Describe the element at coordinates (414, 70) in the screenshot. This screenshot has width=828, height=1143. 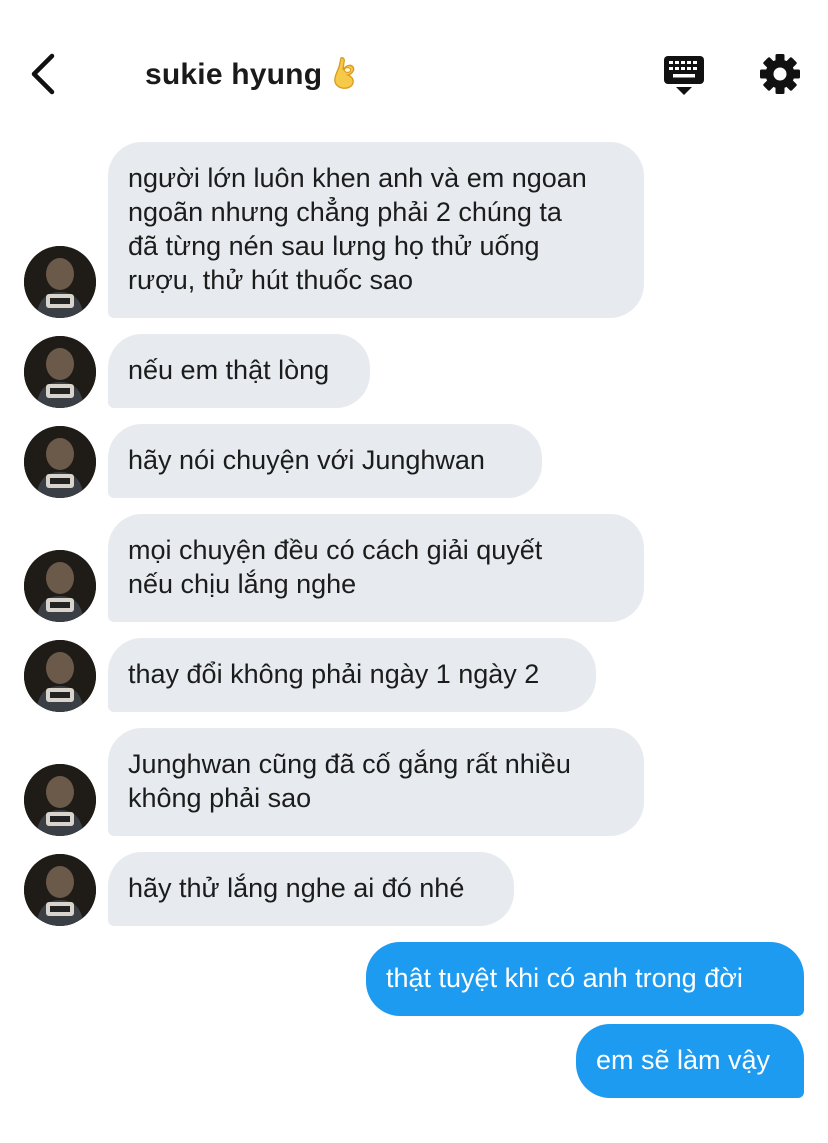
I see `chat-header: sukie hyung` at that location.